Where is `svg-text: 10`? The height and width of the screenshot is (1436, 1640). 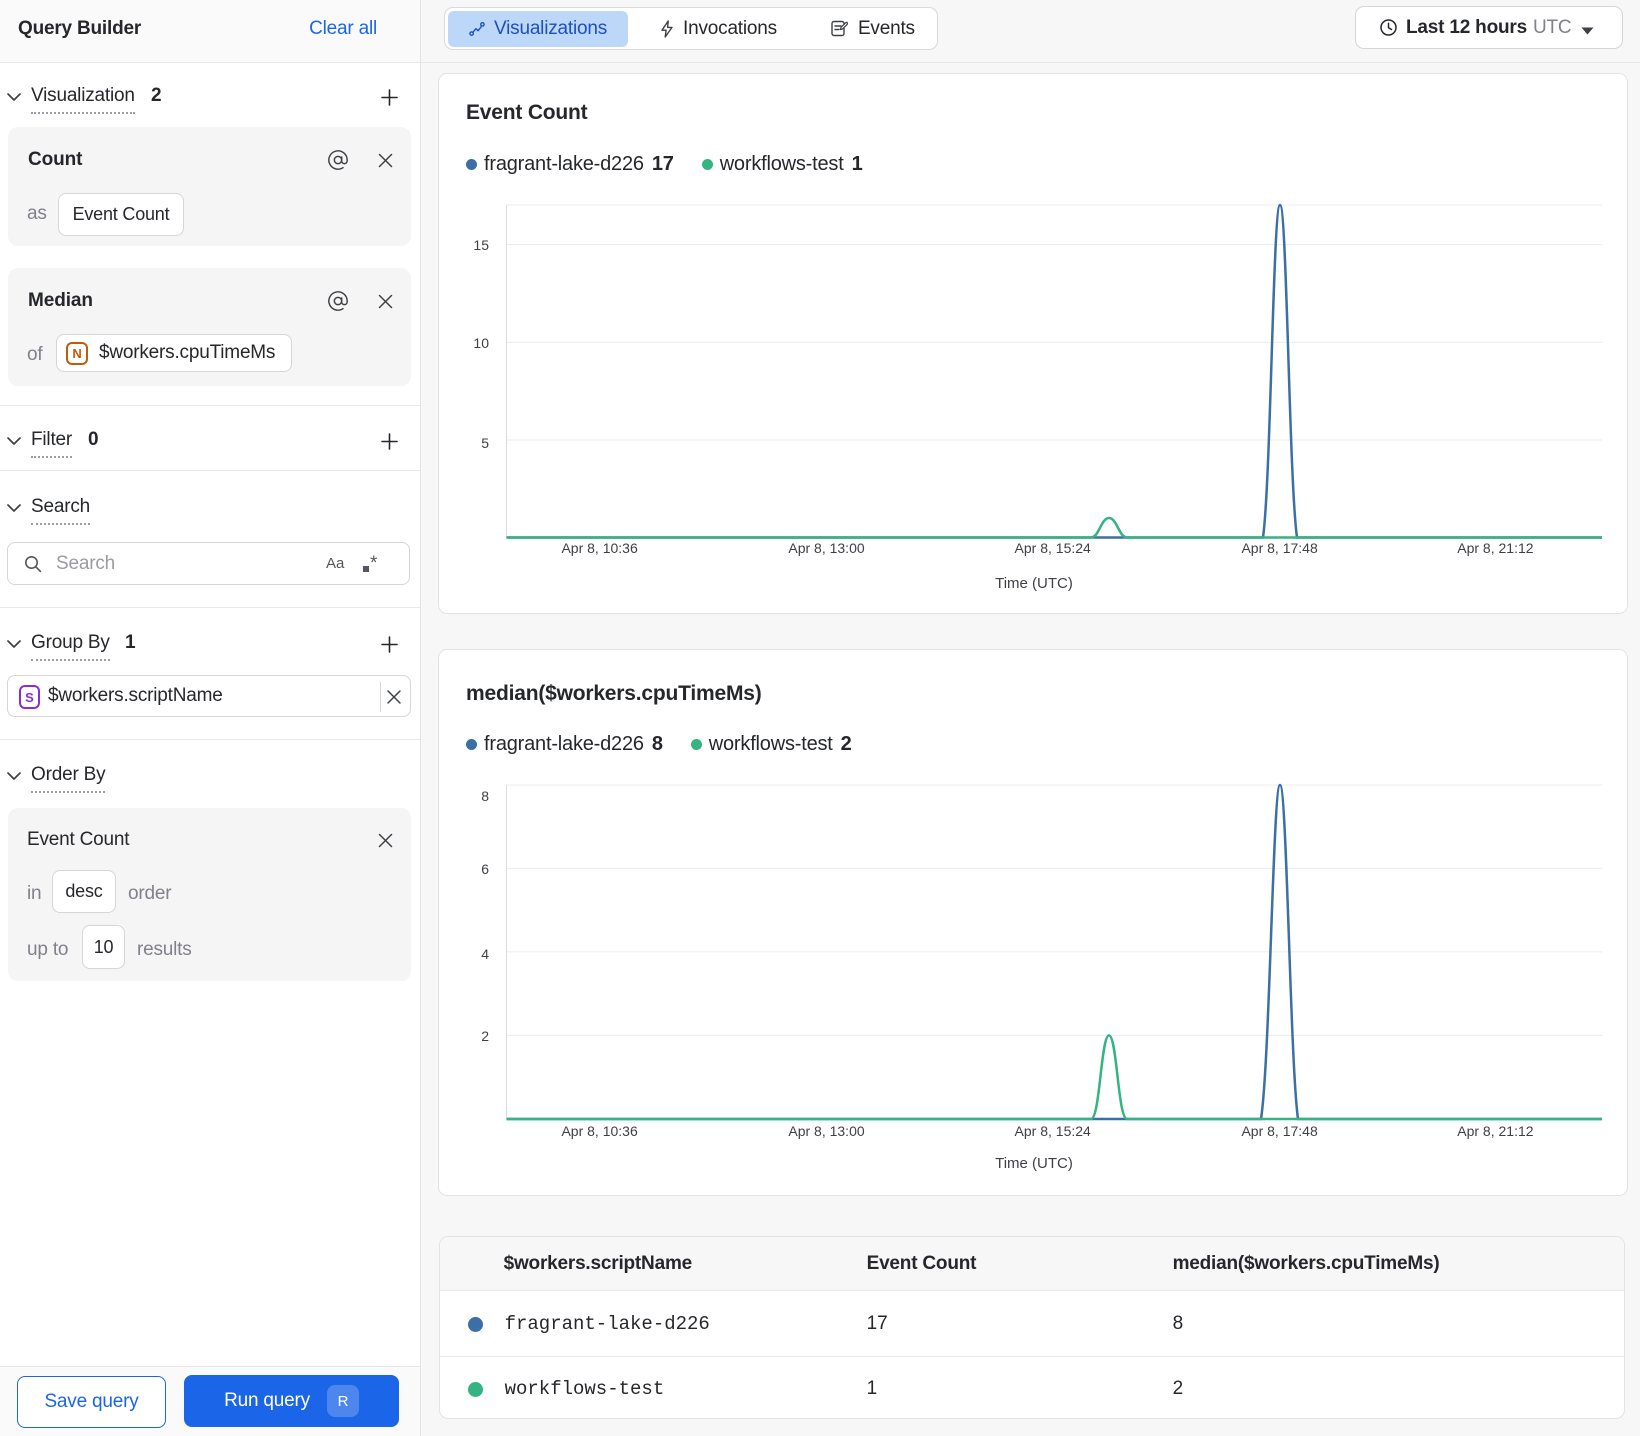 svg-text: 10 is located at coordinates (481, 343).